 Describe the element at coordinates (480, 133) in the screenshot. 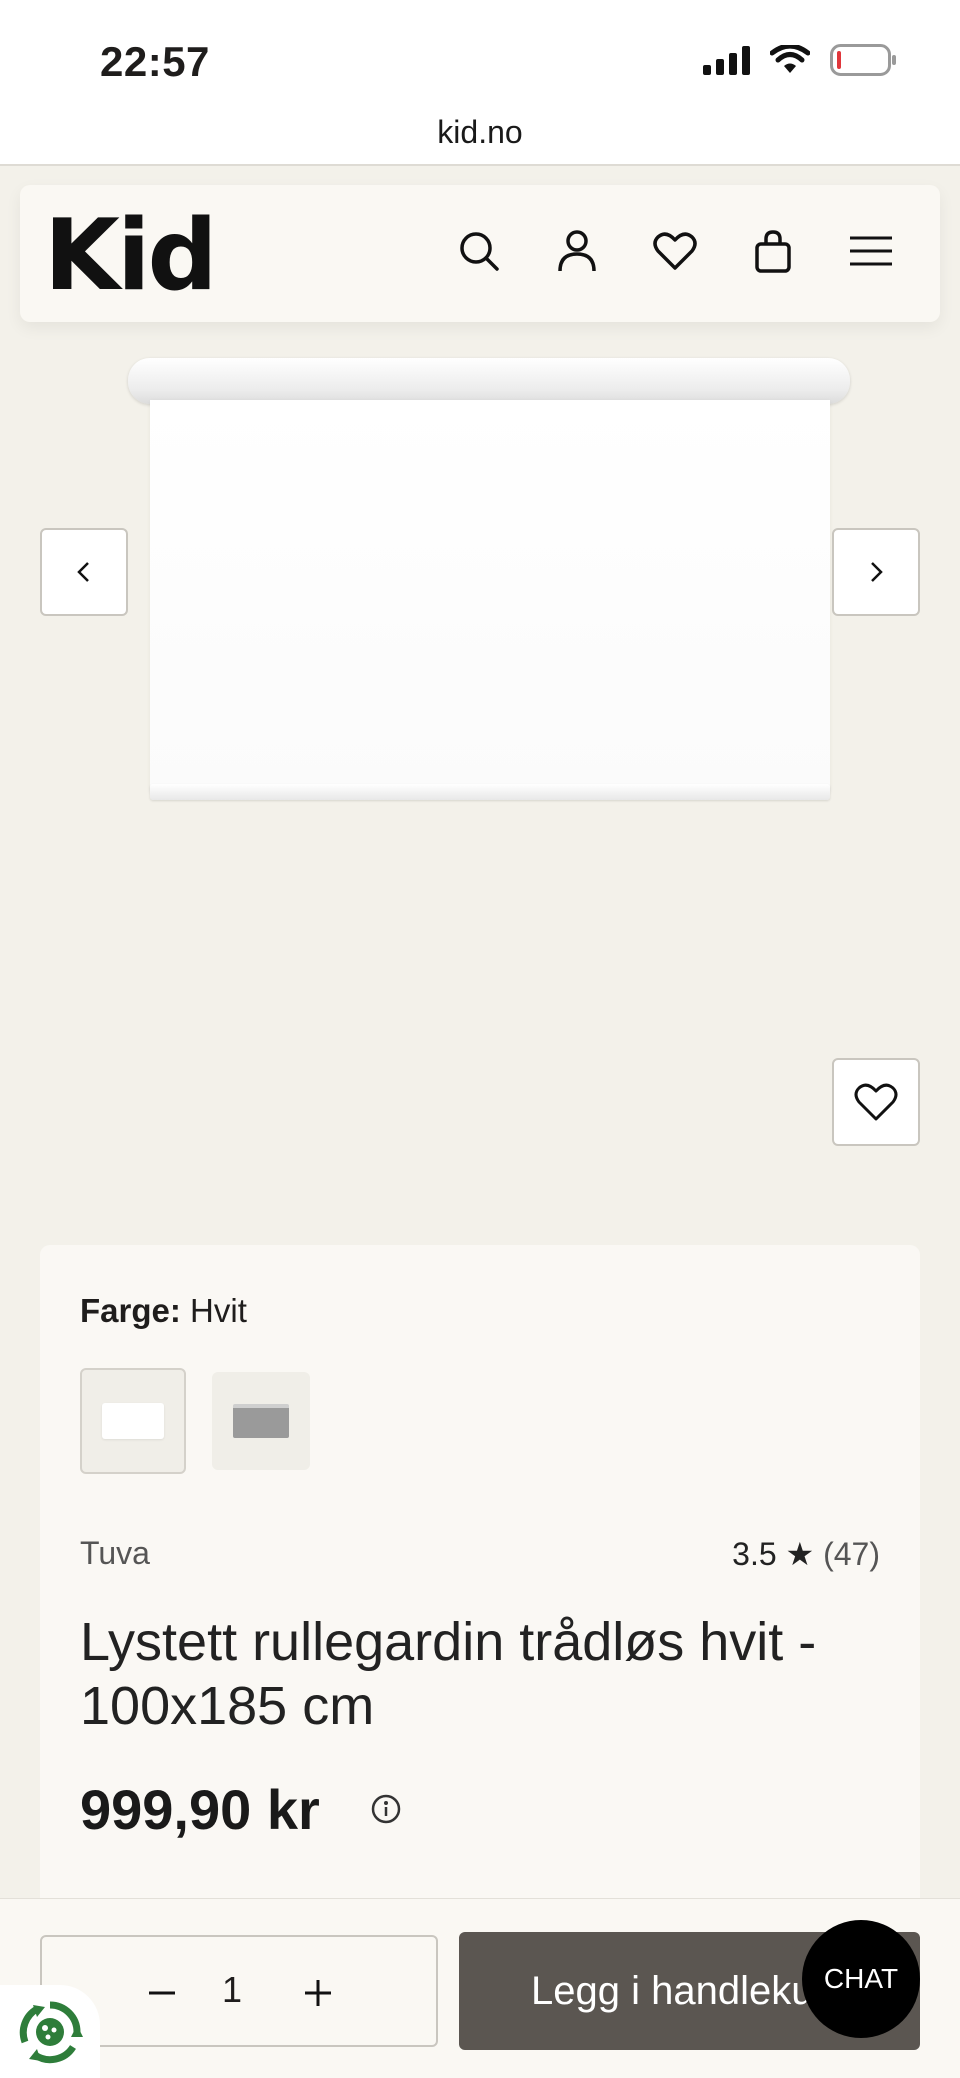

I see `browser-url: kid.no` at that location.